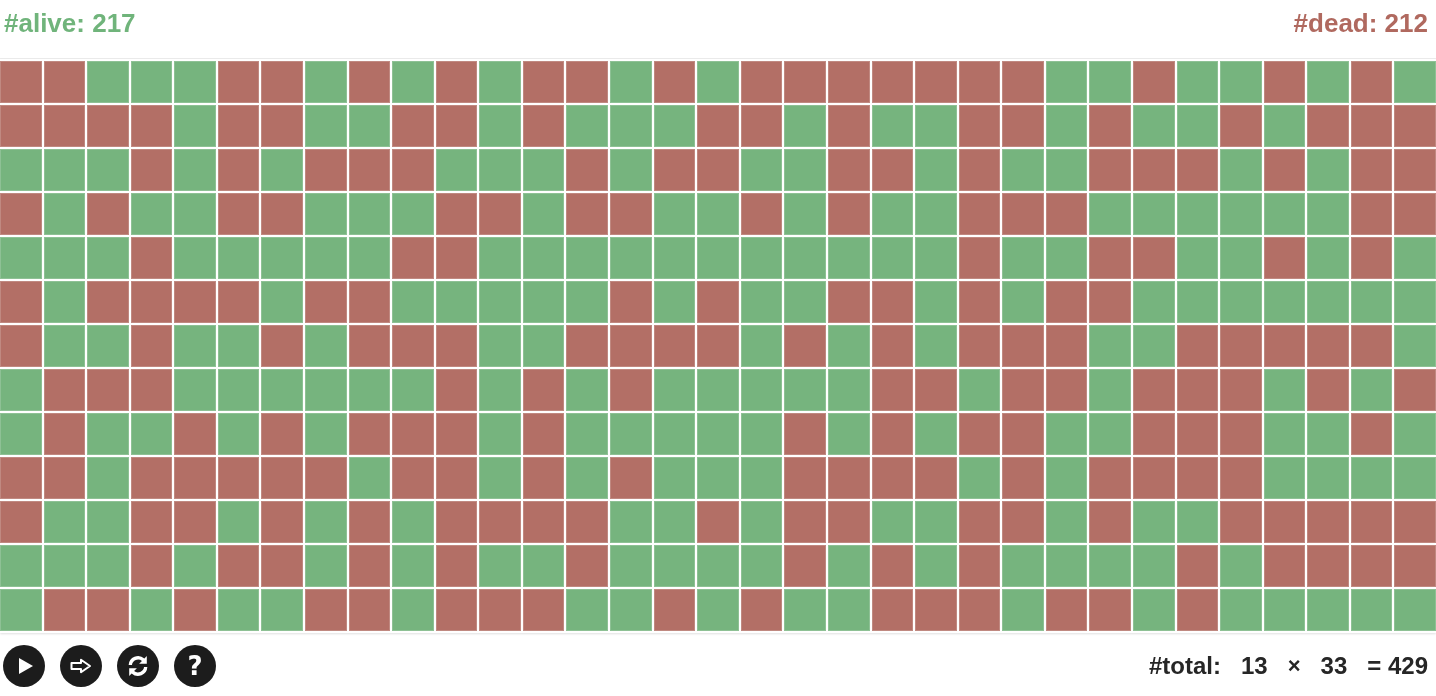 The width and height of the screenshot is (1436, 696). Describe the element at coordinates (195, 665) in the screenshot. I see `help-button: ?` at that location.